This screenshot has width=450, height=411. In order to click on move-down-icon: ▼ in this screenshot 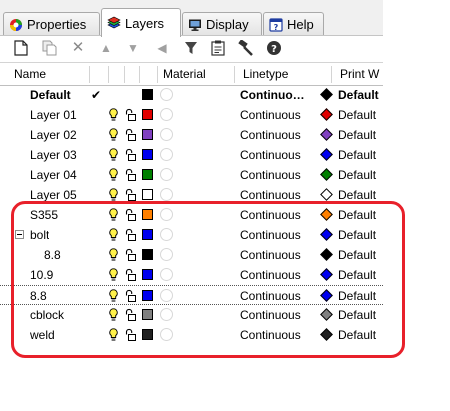, I will do `click(133, 48)`.